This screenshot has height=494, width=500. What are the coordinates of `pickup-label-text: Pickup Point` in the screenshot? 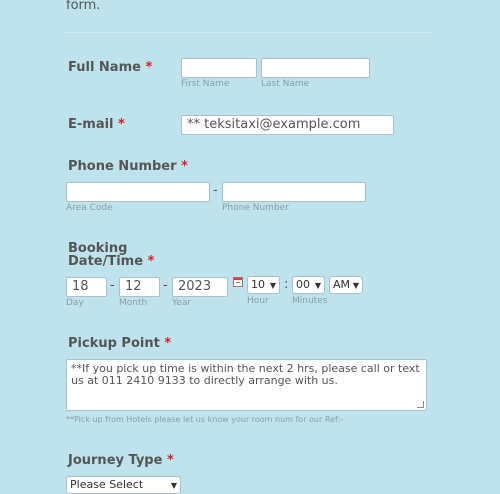 It's located at (114, 343).